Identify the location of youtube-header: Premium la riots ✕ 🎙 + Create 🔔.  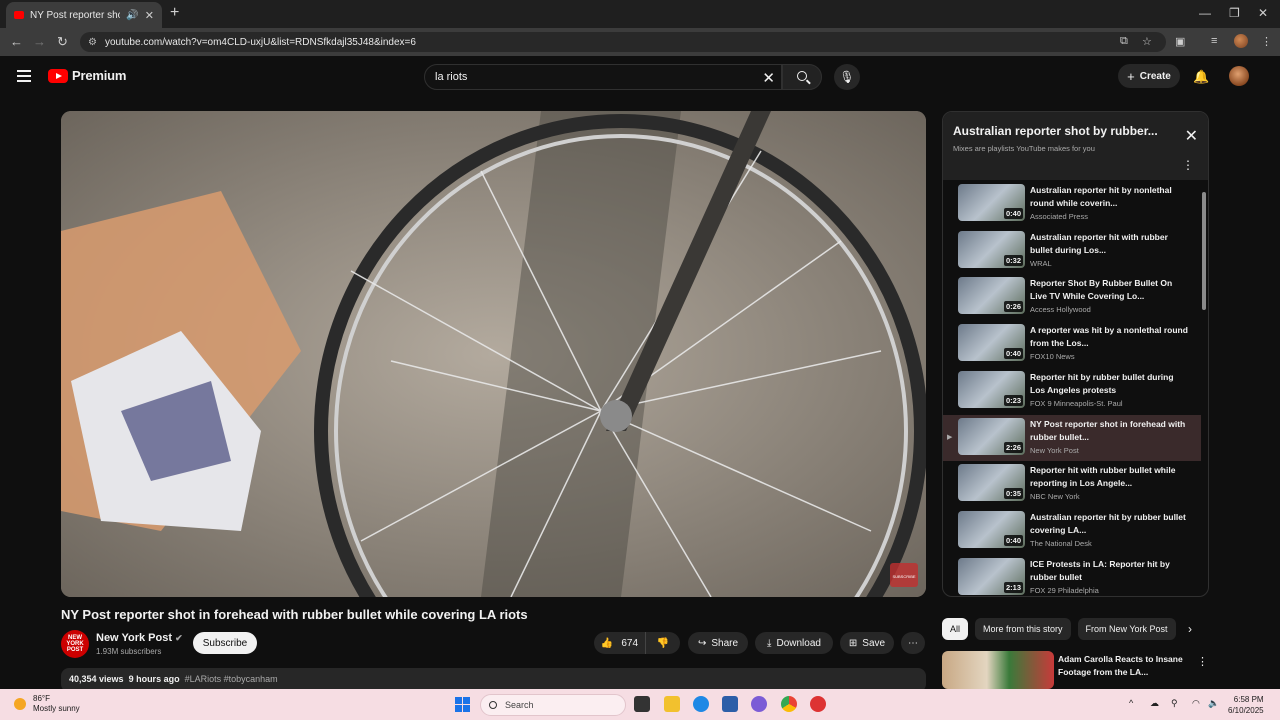
(640, 77).